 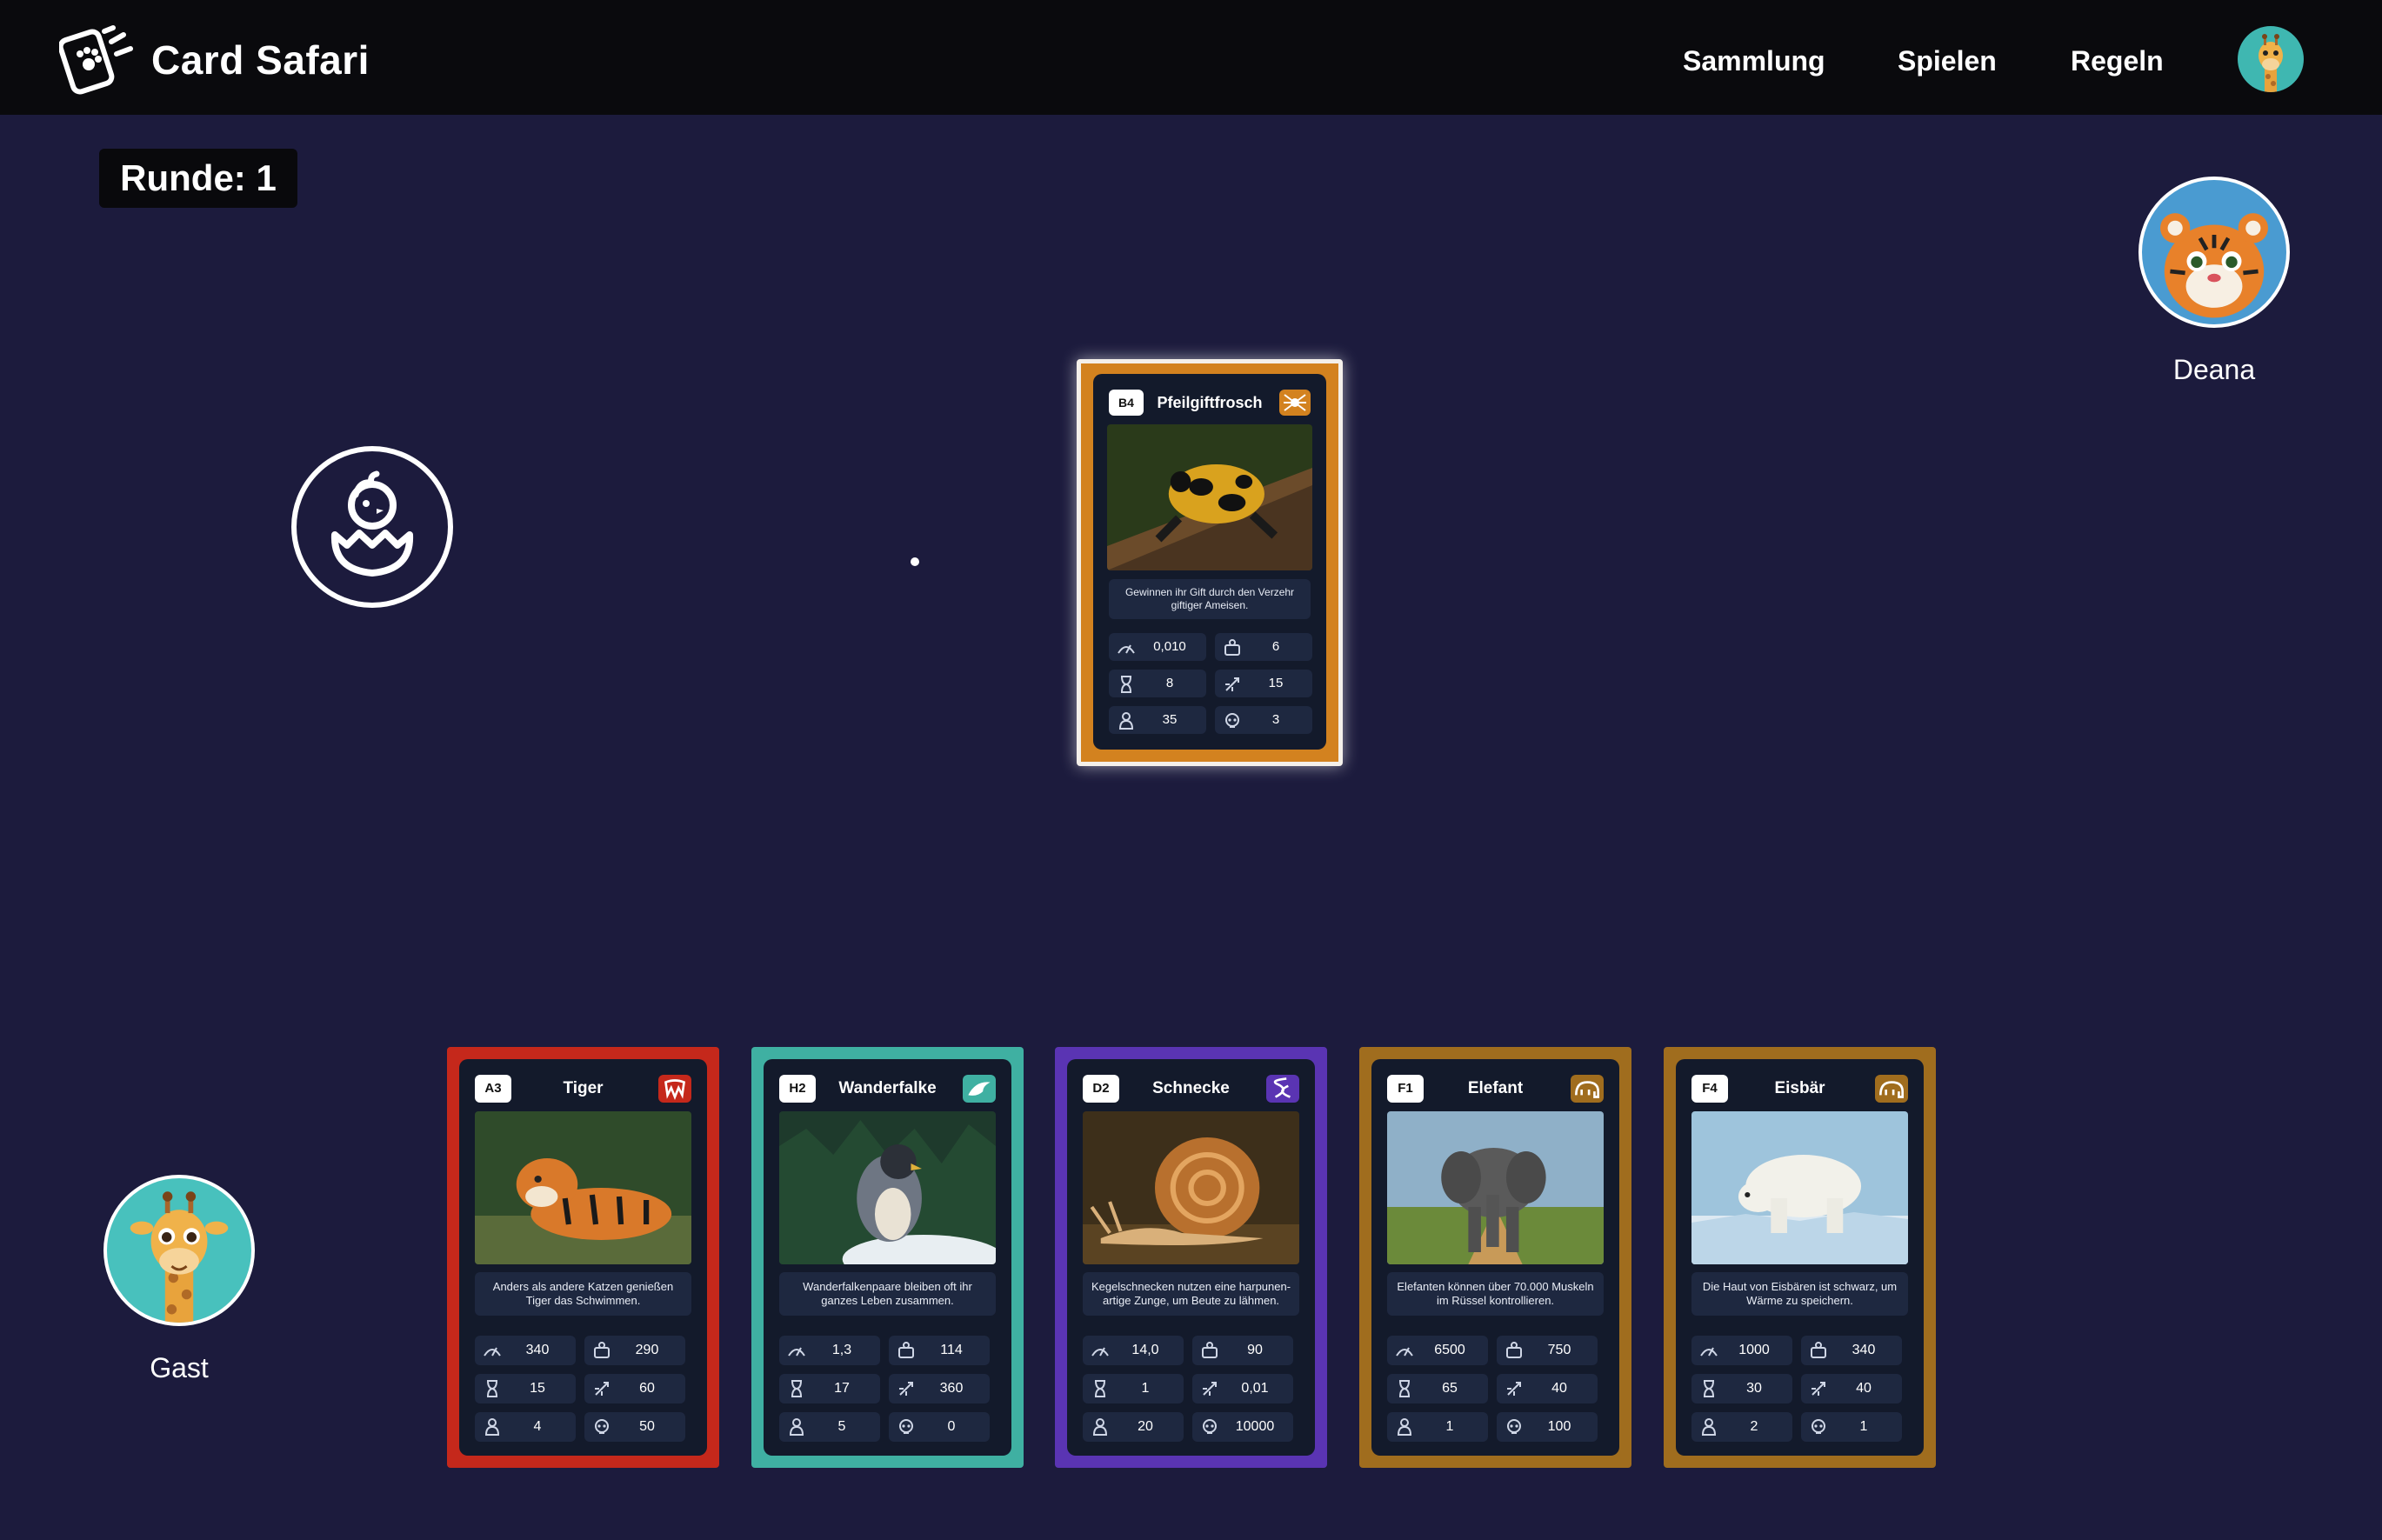 I want to click on stat-value: 340, so click(x=1864, y=1350).